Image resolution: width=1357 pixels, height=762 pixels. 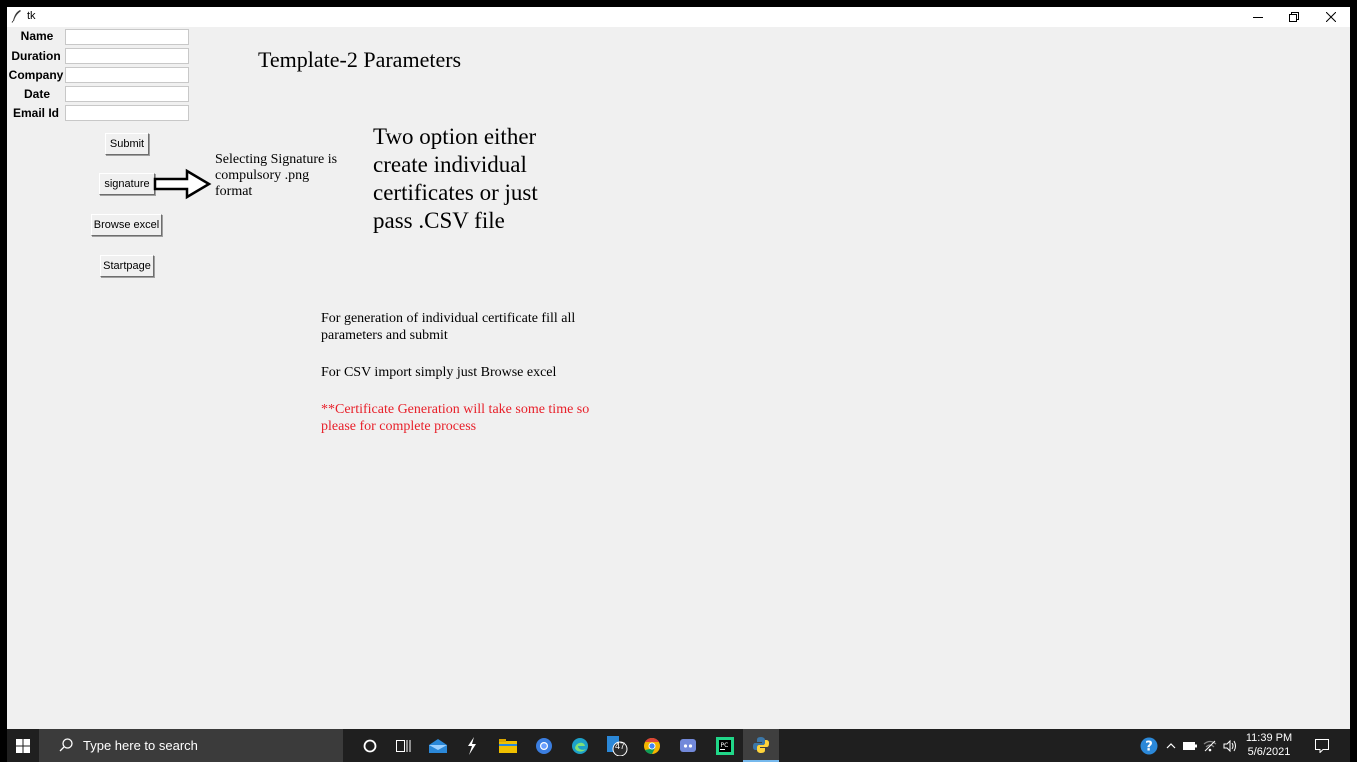 What do you see at coordinates (678, 17) in the screenshot?
I see `title-bar: tk` at bounding box center [678, 17].